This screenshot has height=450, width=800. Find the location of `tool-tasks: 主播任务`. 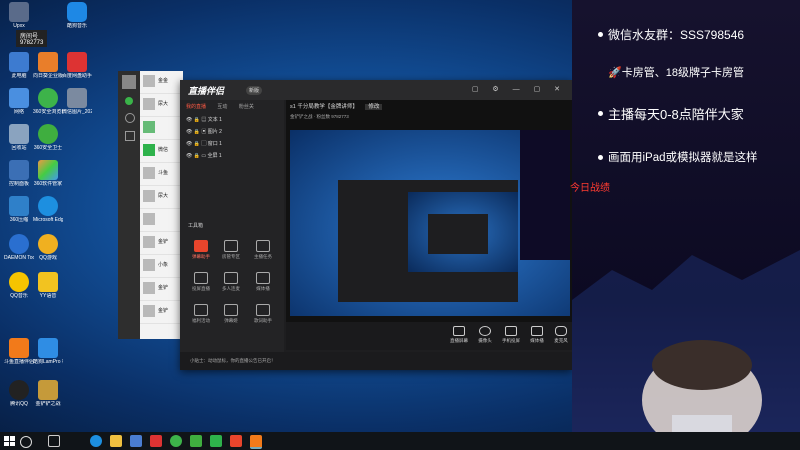

tool-tasks: 主播任务 is located at coordinates (263, 250).